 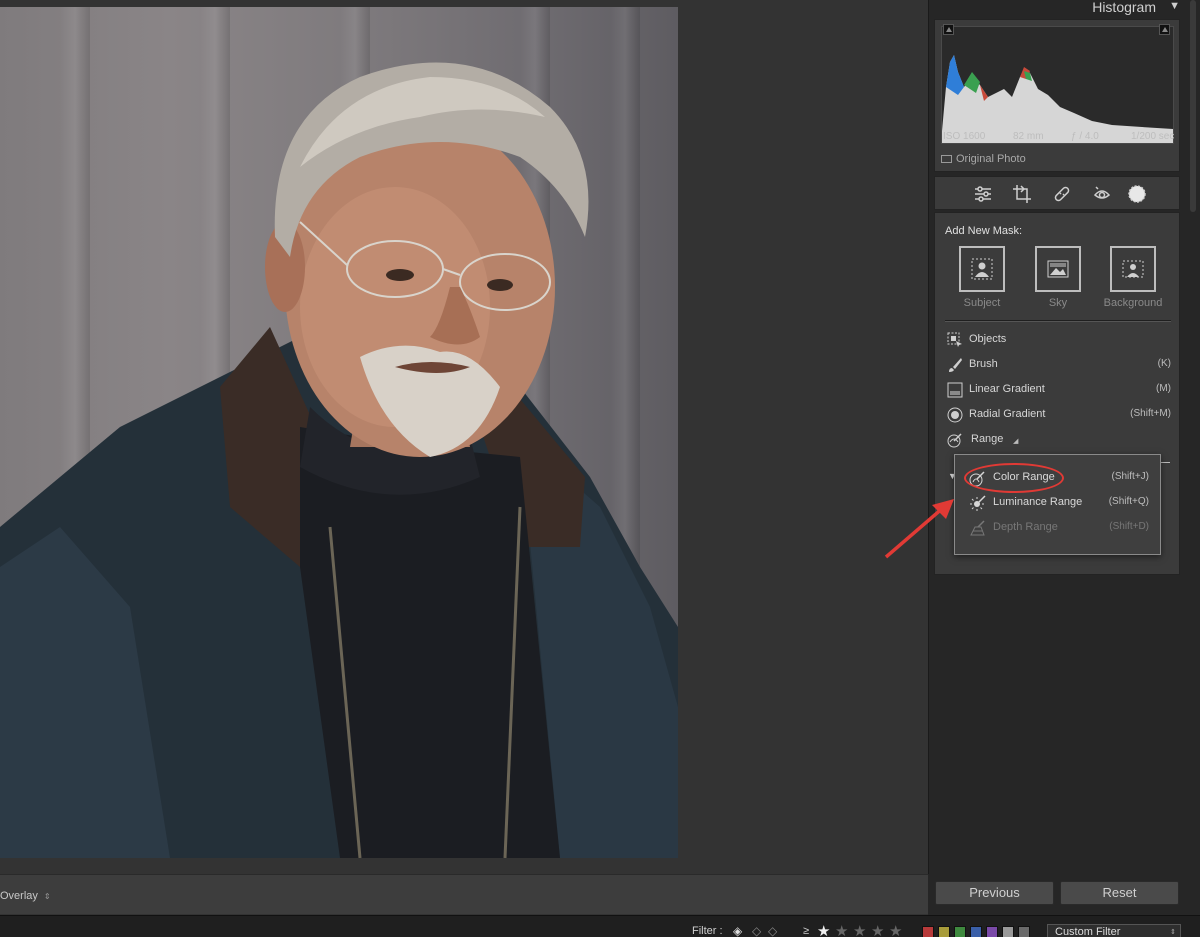 I want to click on shutter-value: 1/200 sec, so click(x=1153, y=136).